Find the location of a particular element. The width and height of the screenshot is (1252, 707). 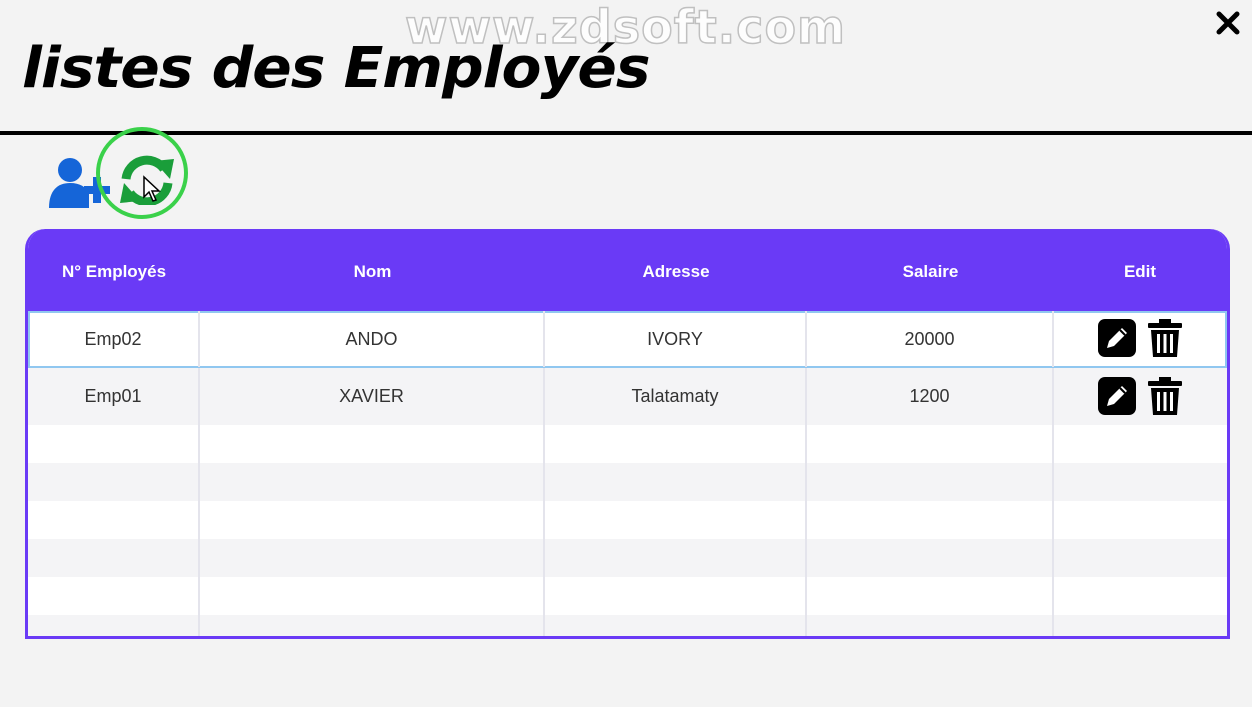

table-row: Emp02 ANDO IVORY 20000 is located at coordinates (627, 339).